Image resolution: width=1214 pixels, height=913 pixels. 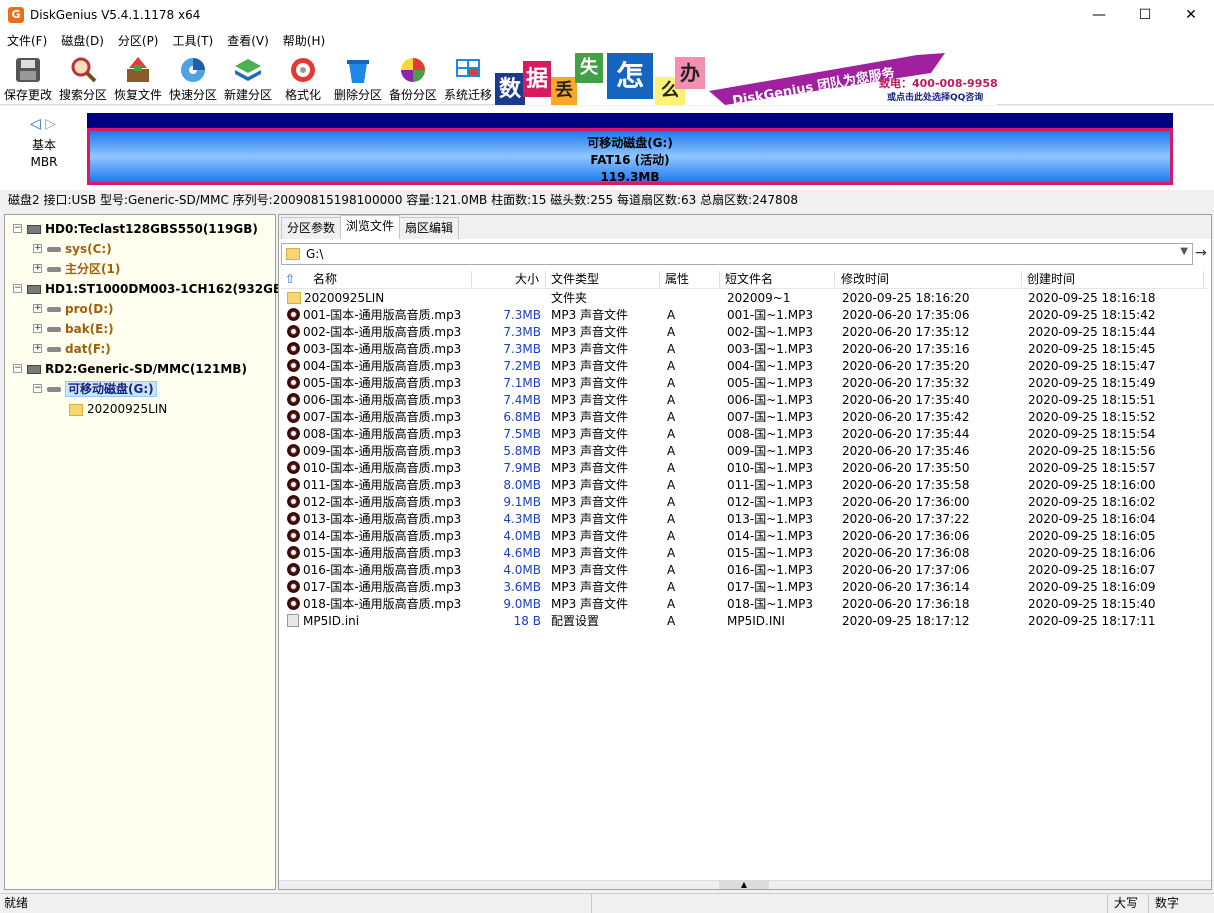 I want to click on delete-partition-button: 删除分区, so click(x=358, y=78).